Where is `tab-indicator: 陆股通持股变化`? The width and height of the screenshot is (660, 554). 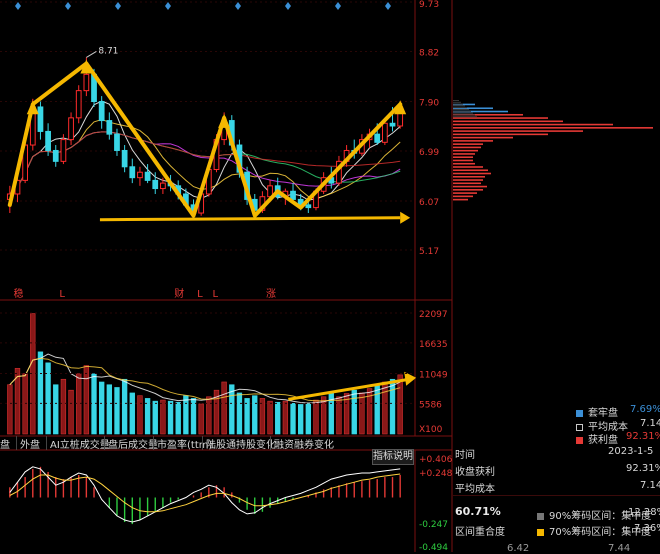 tab-indicator: 陆股通持股变化 is located at coordinates (239, 443).